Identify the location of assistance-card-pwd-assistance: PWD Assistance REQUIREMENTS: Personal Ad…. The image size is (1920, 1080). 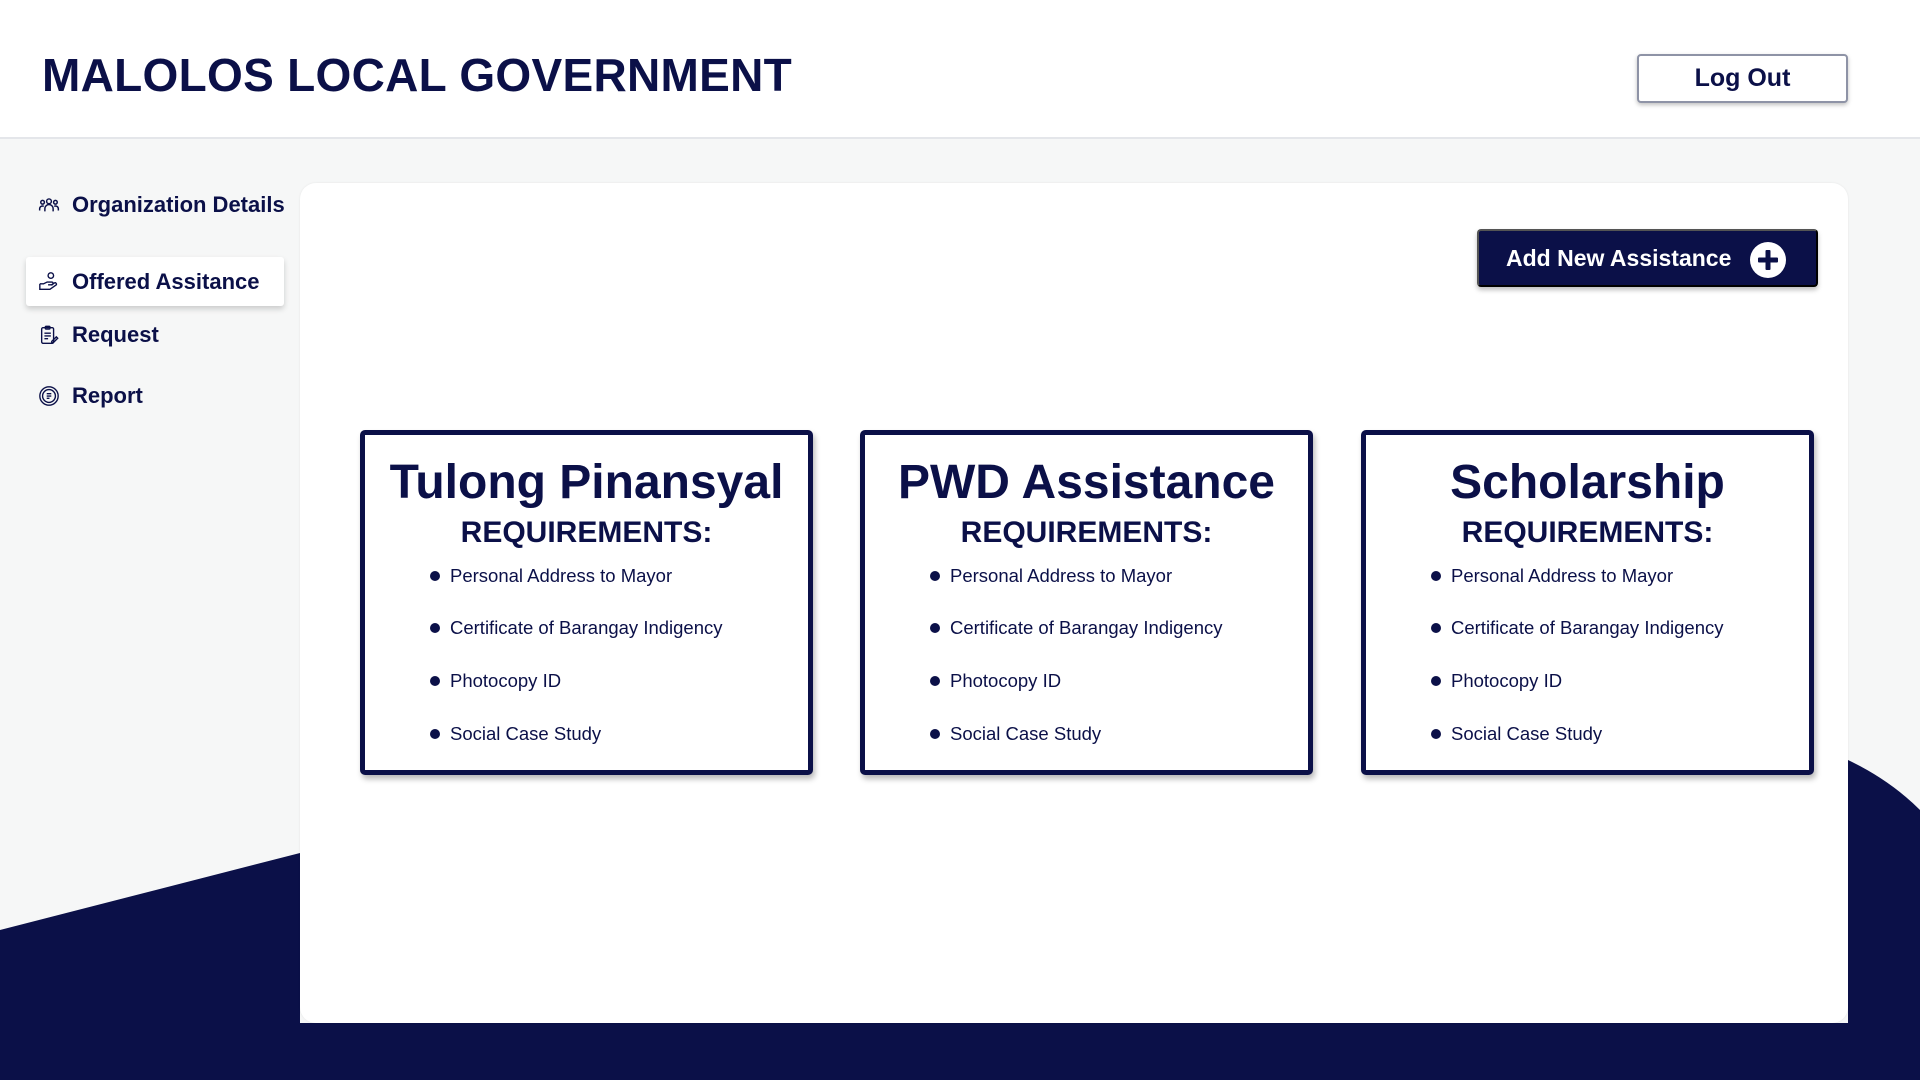
(1086, 602).